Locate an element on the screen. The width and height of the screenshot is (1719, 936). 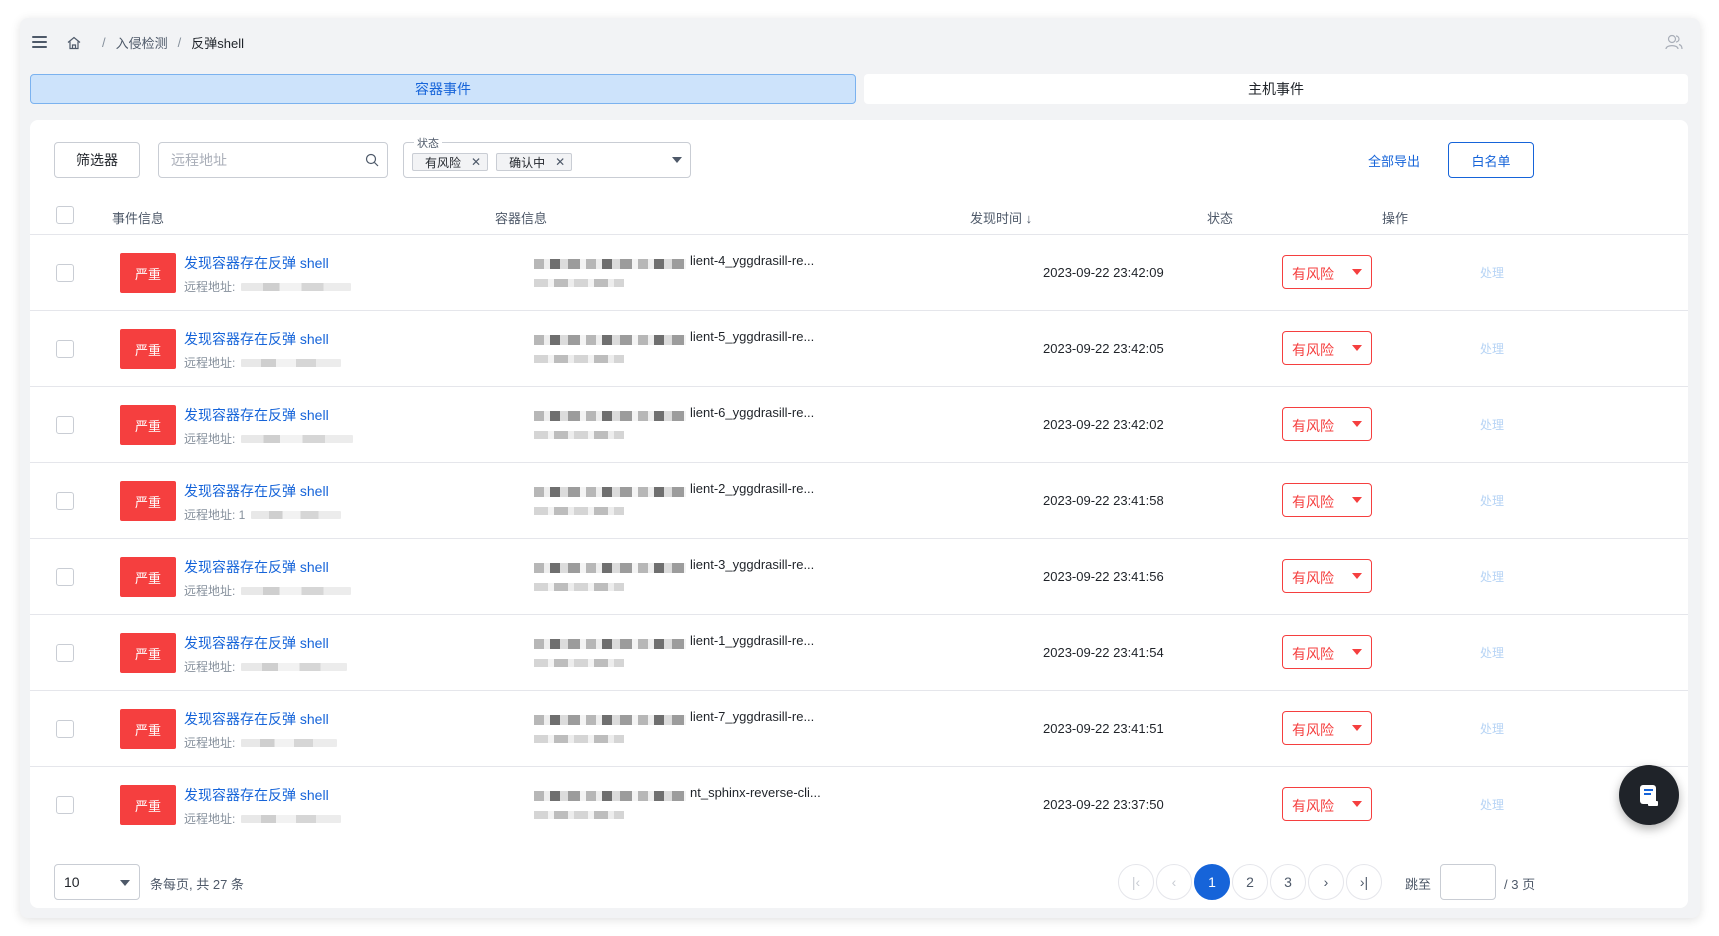
page-button-2: 2 is located at coordinates (1250, 882).